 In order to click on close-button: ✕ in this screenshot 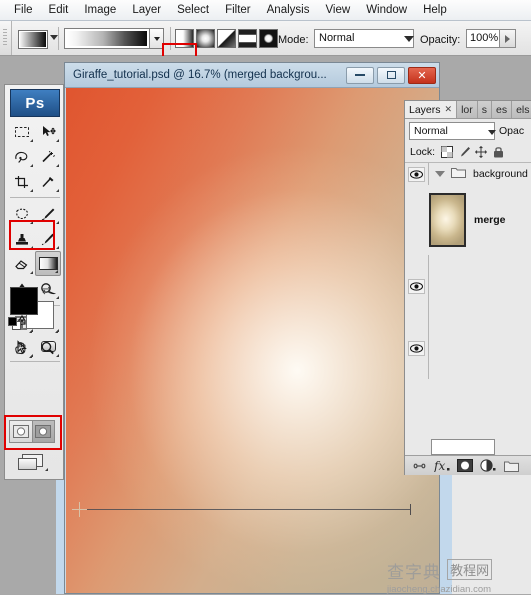, I will do `click(422, 75)`.